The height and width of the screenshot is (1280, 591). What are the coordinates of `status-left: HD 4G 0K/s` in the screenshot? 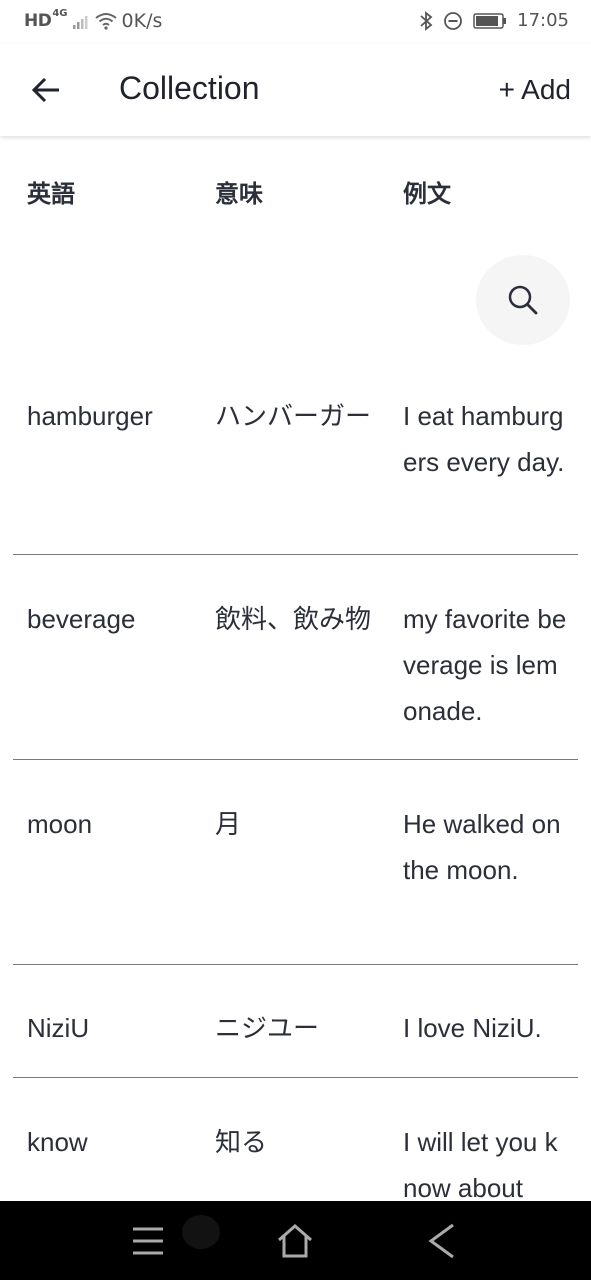 It's located at (93, 20).